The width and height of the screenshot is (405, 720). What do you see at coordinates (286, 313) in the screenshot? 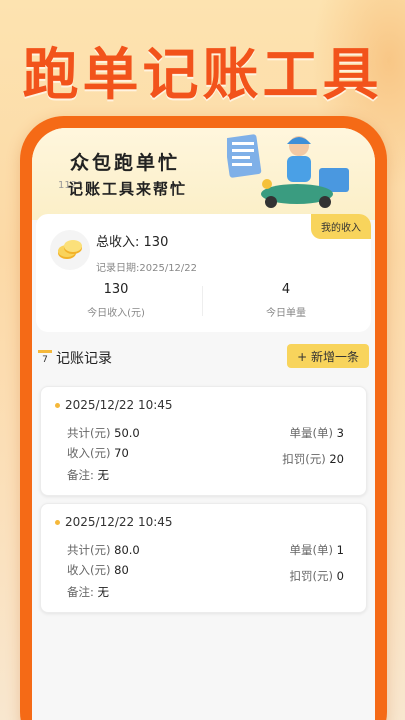
I see `today-orders-label: 今日单量` at bounding box center [286, 313].